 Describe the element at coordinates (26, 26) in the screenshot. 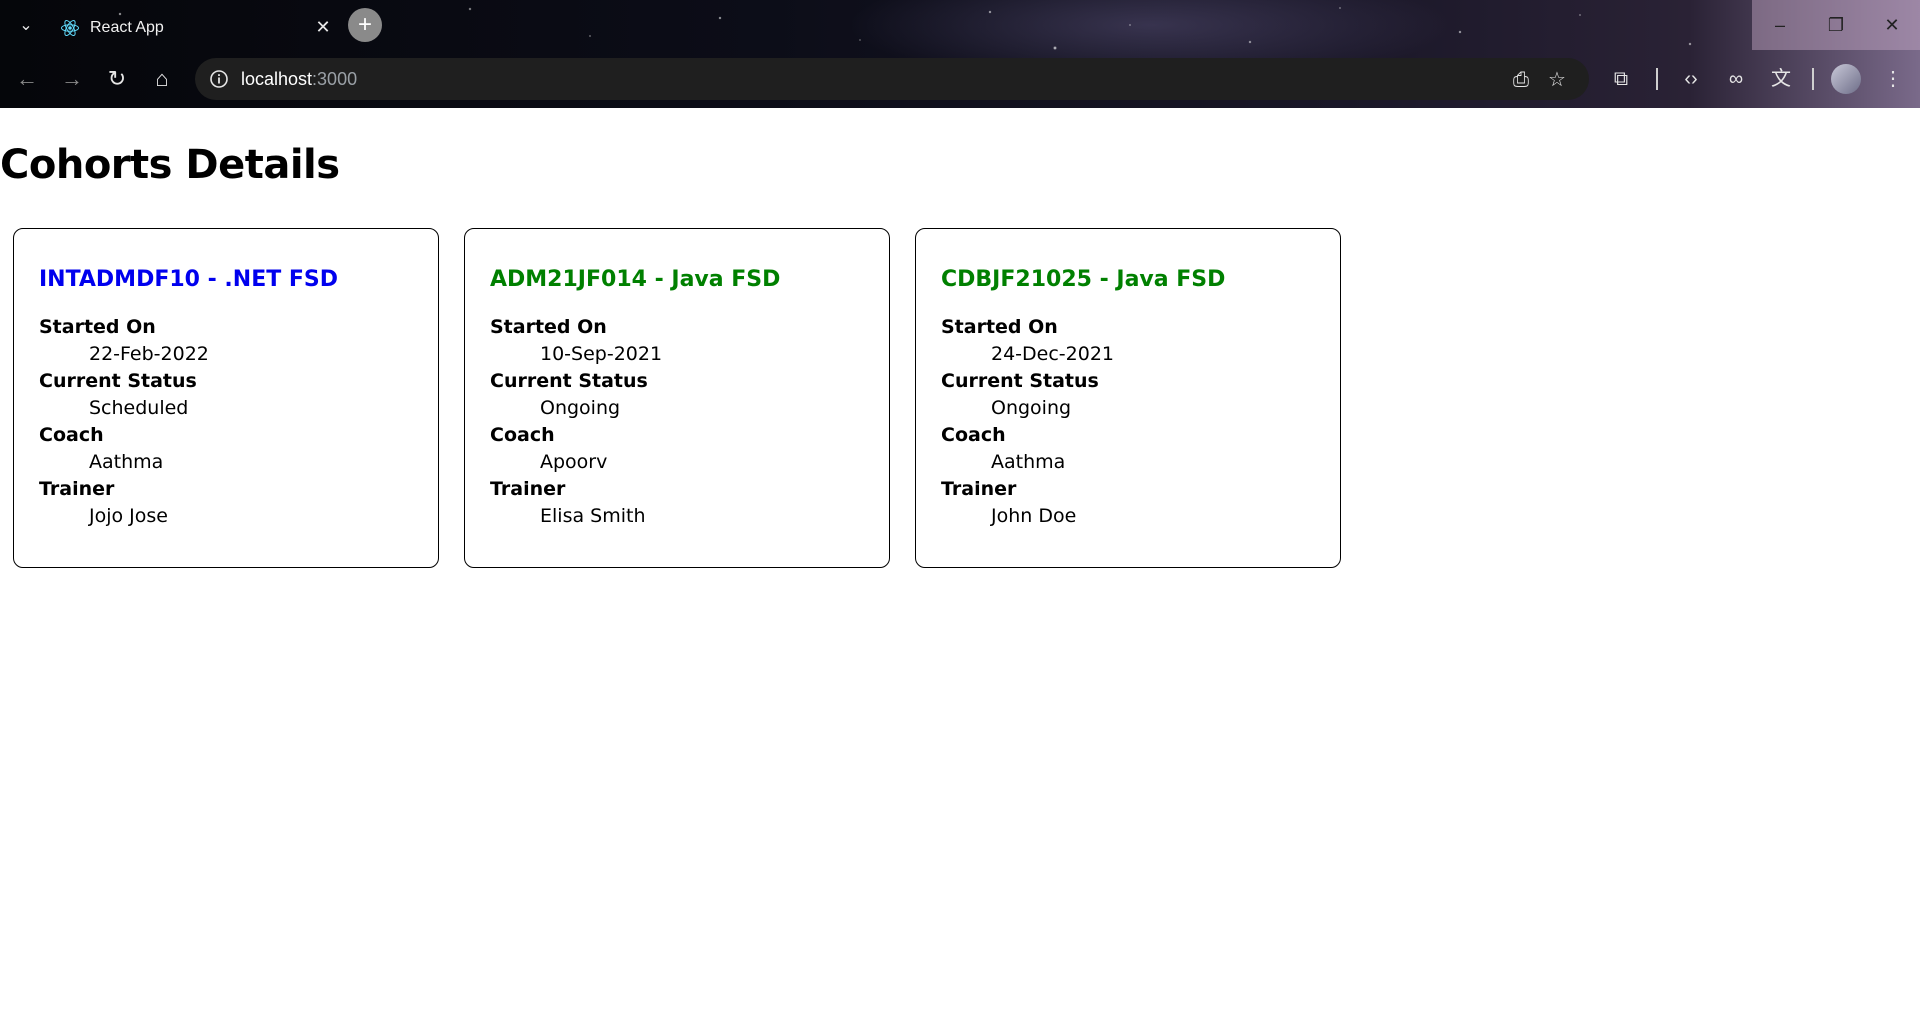

I see `tab-search-icon: ⌄` at that location.